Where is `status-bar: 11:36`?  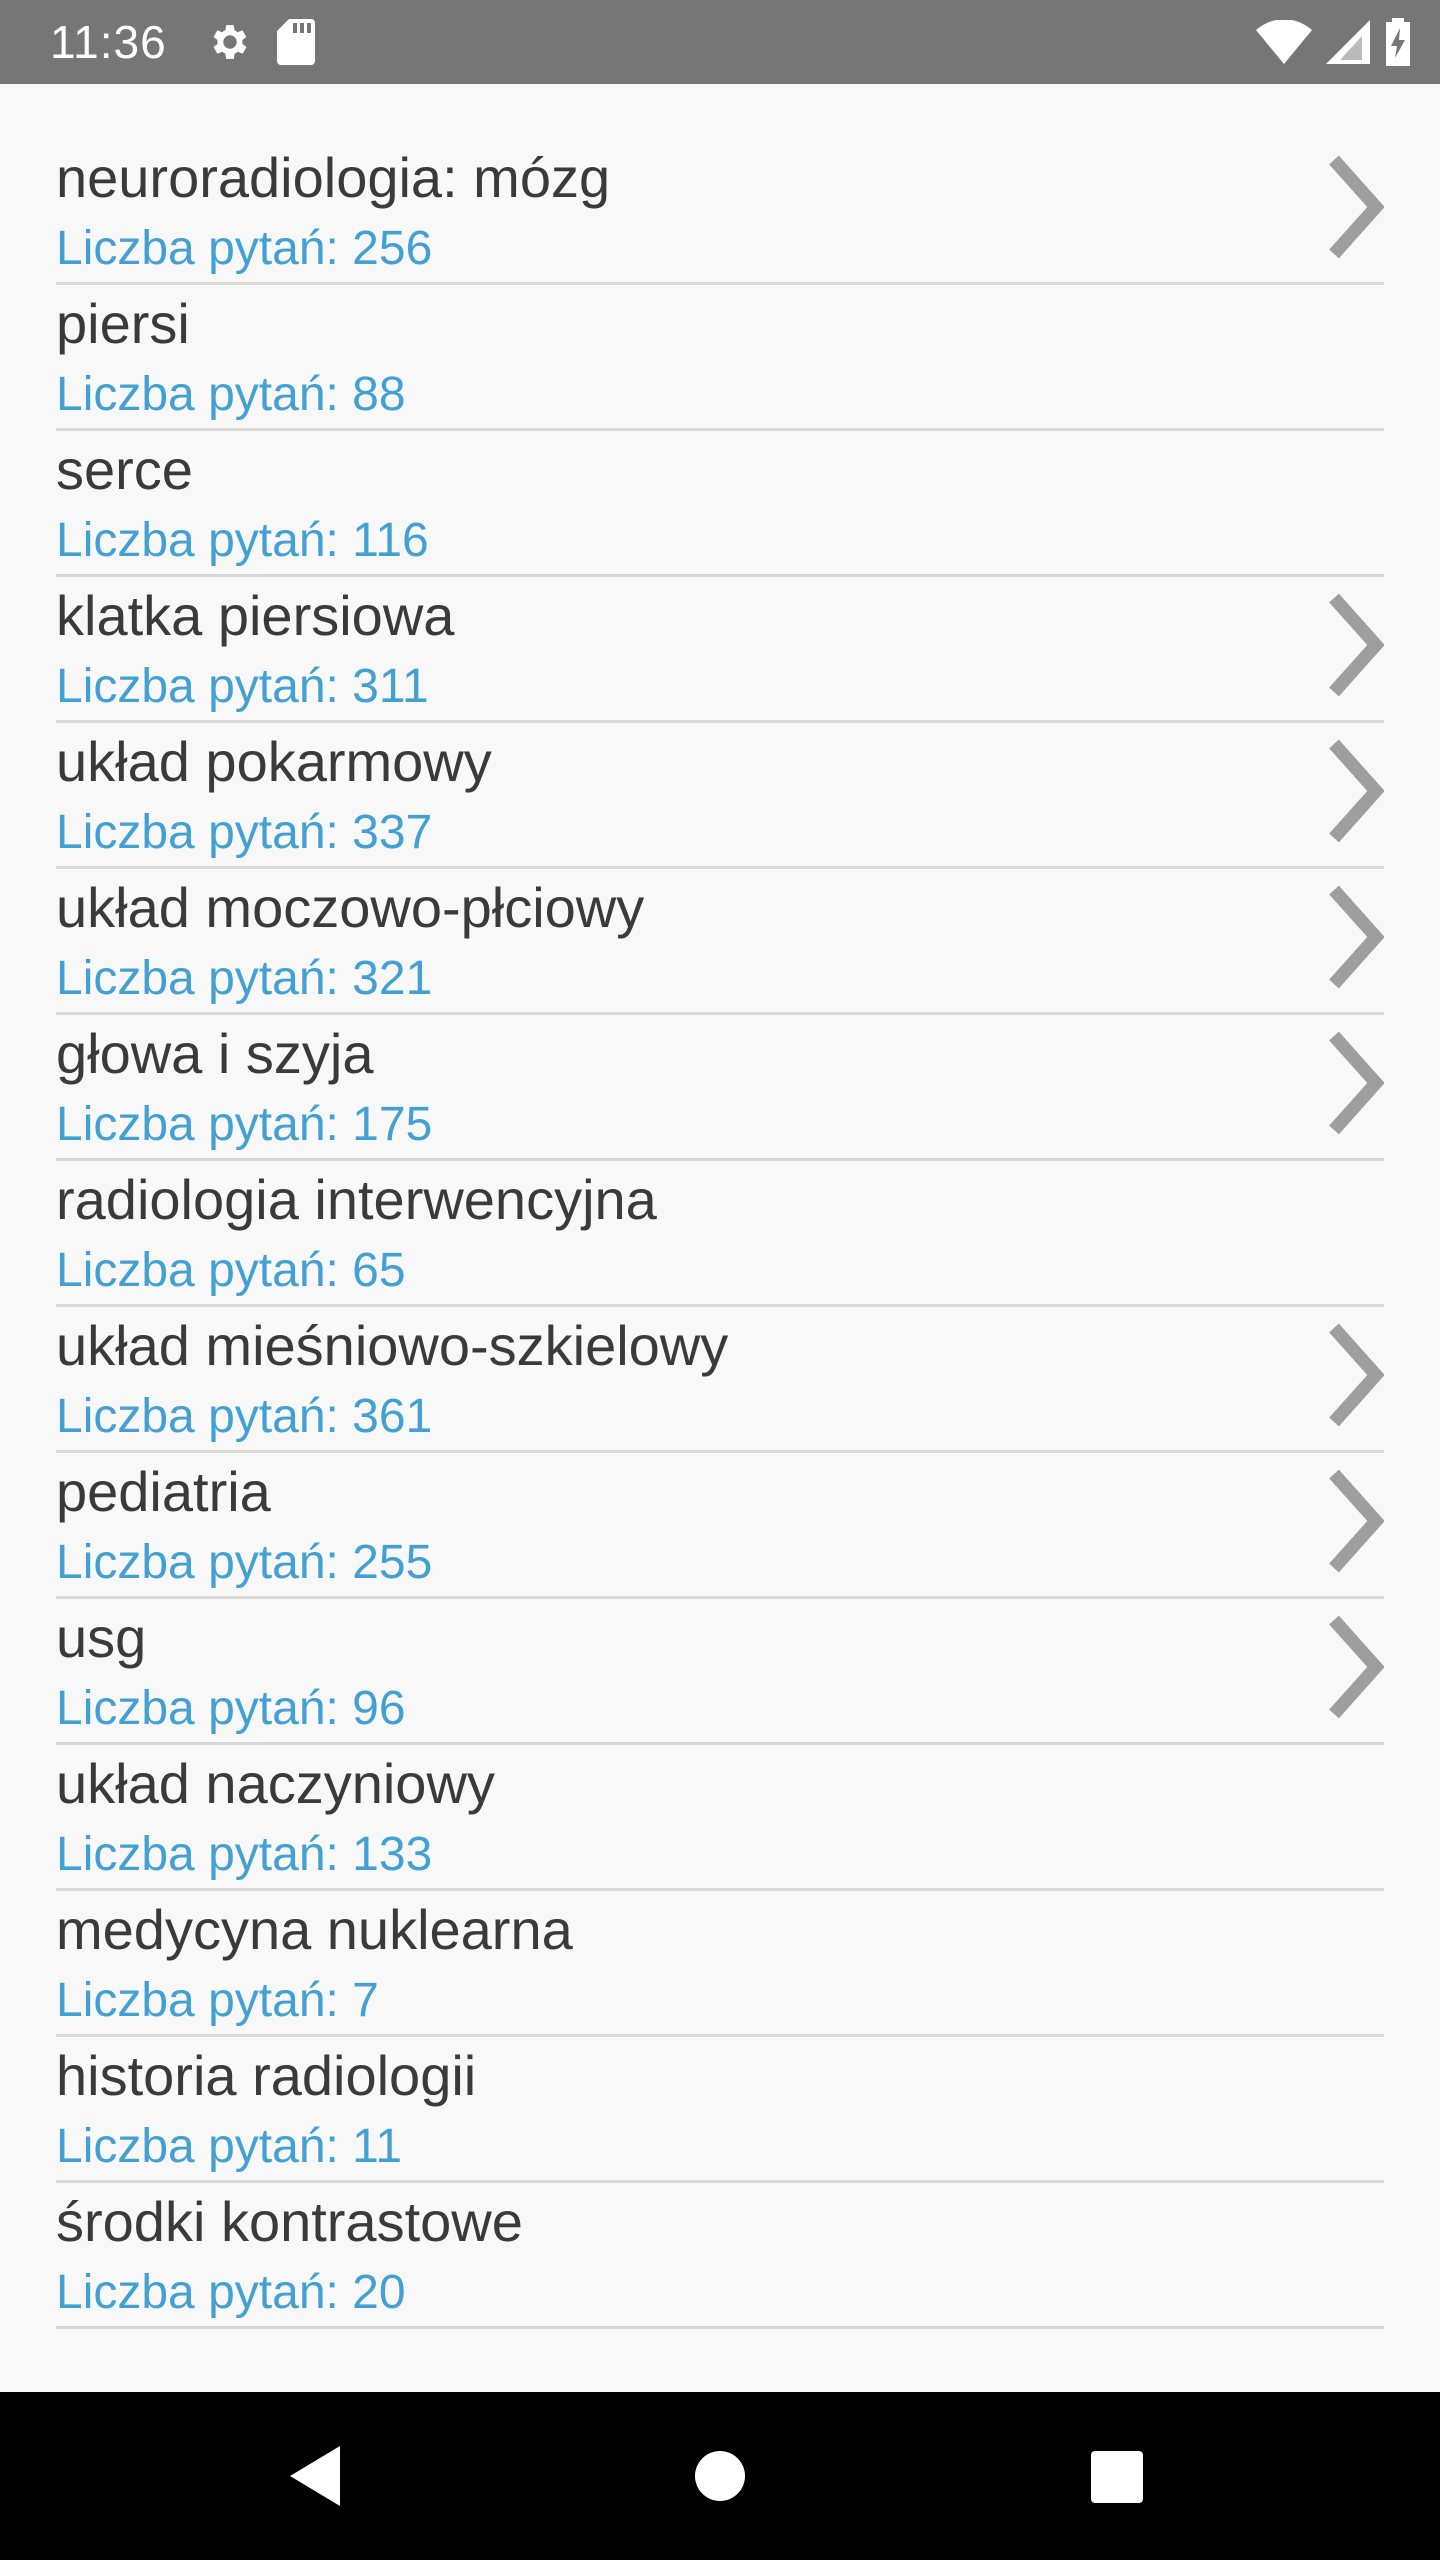 status-bar: 11:36 is located at coordinates (720, 42).